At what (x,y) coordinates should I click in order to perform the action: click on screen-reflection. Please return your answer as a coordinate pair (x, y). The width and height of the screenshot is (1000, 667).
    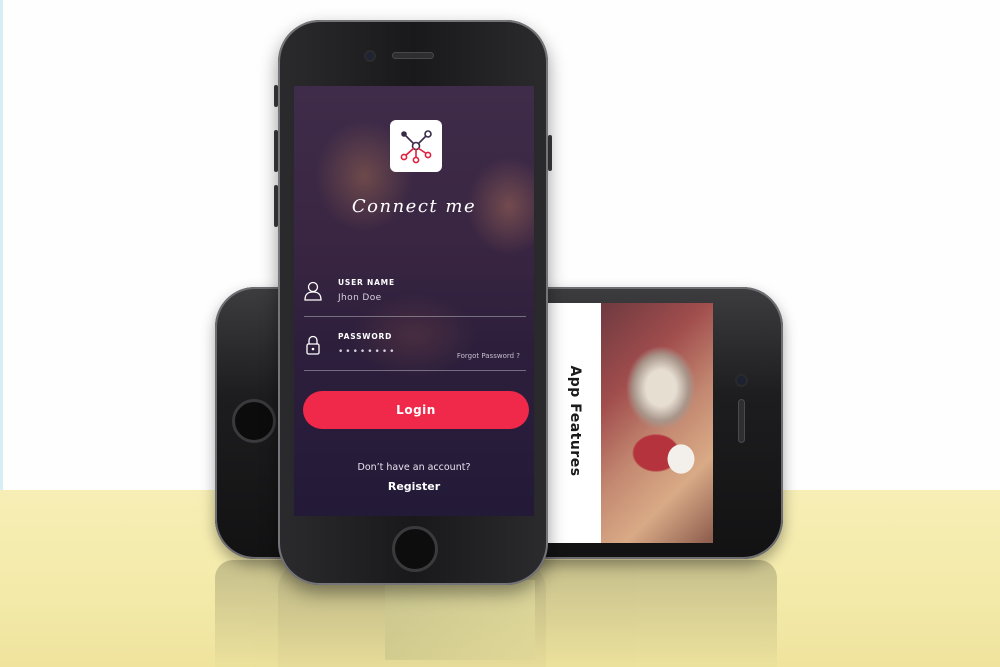
    Looking at the image, I should click on (460, 620).